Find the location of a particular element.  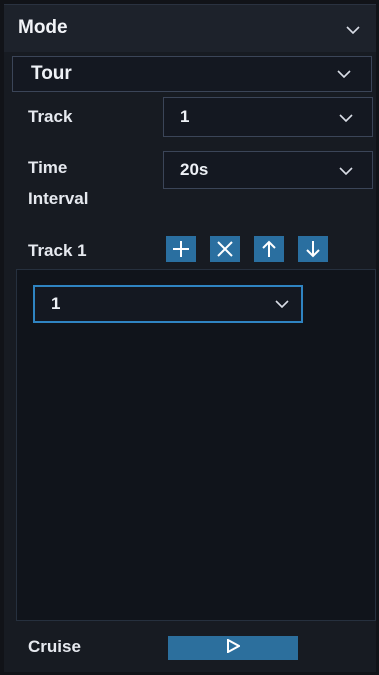

play-icon is located at coordinates (234, 647).